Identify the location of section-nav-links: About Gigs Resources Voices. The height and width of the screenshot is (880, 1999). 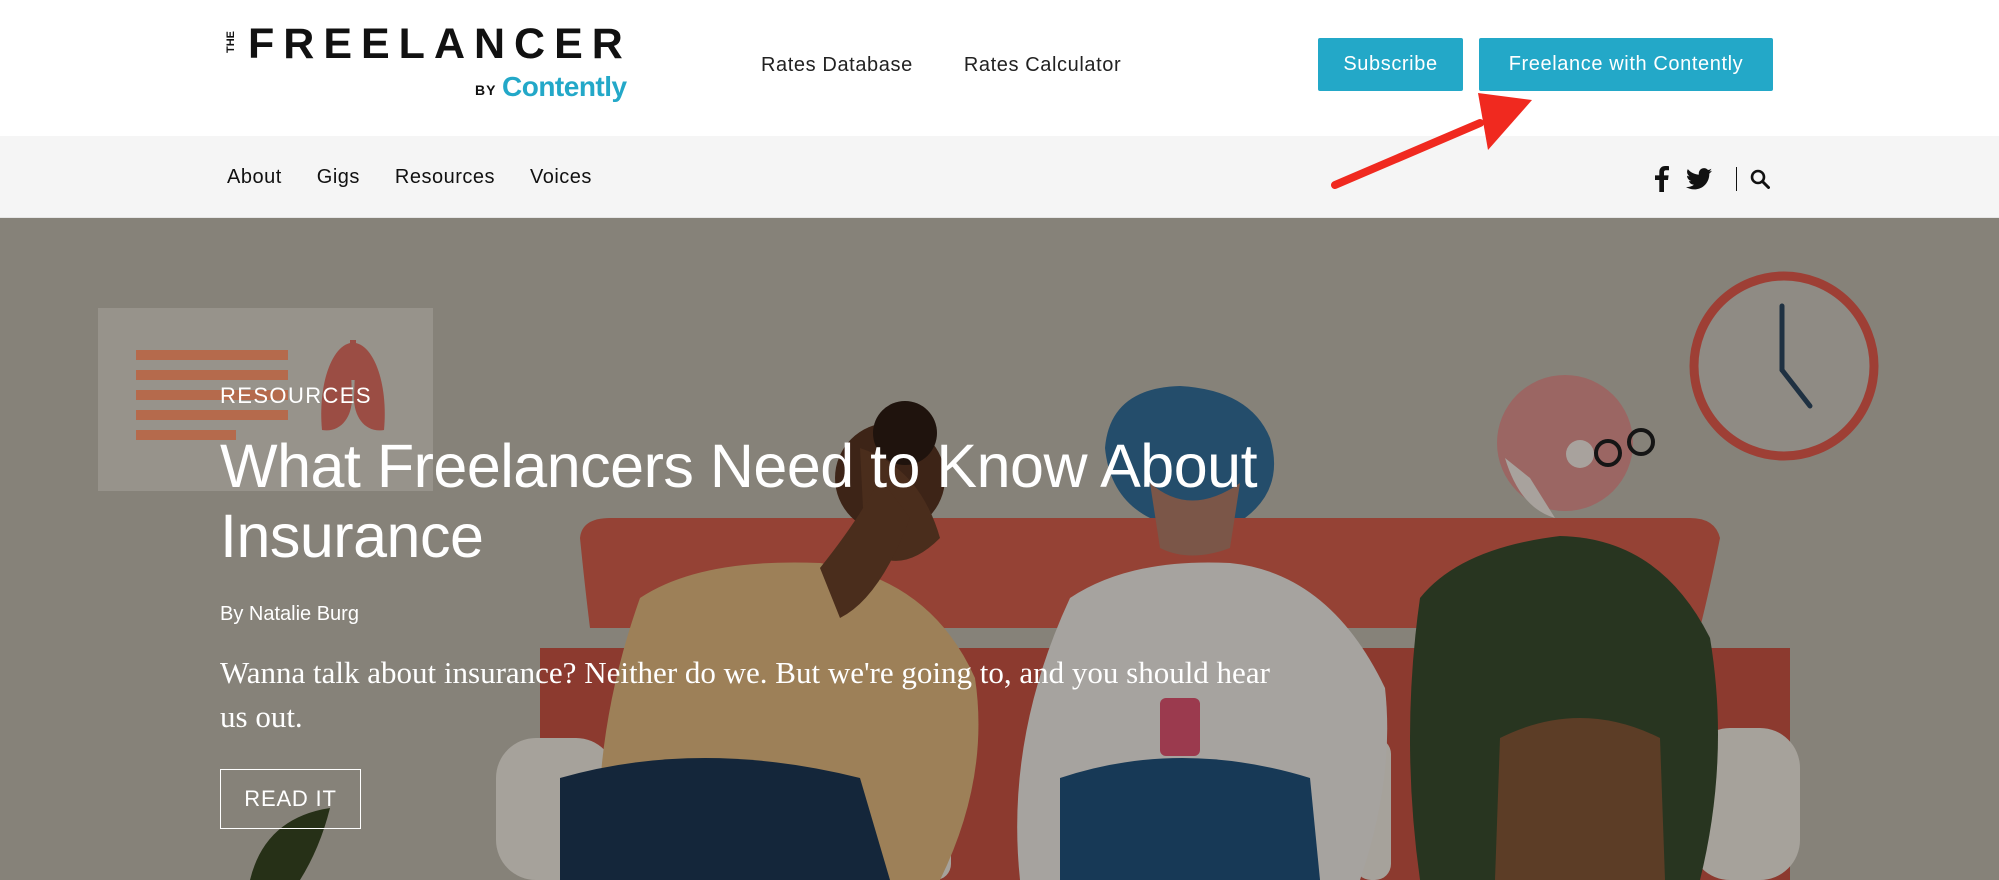
(409, 177).